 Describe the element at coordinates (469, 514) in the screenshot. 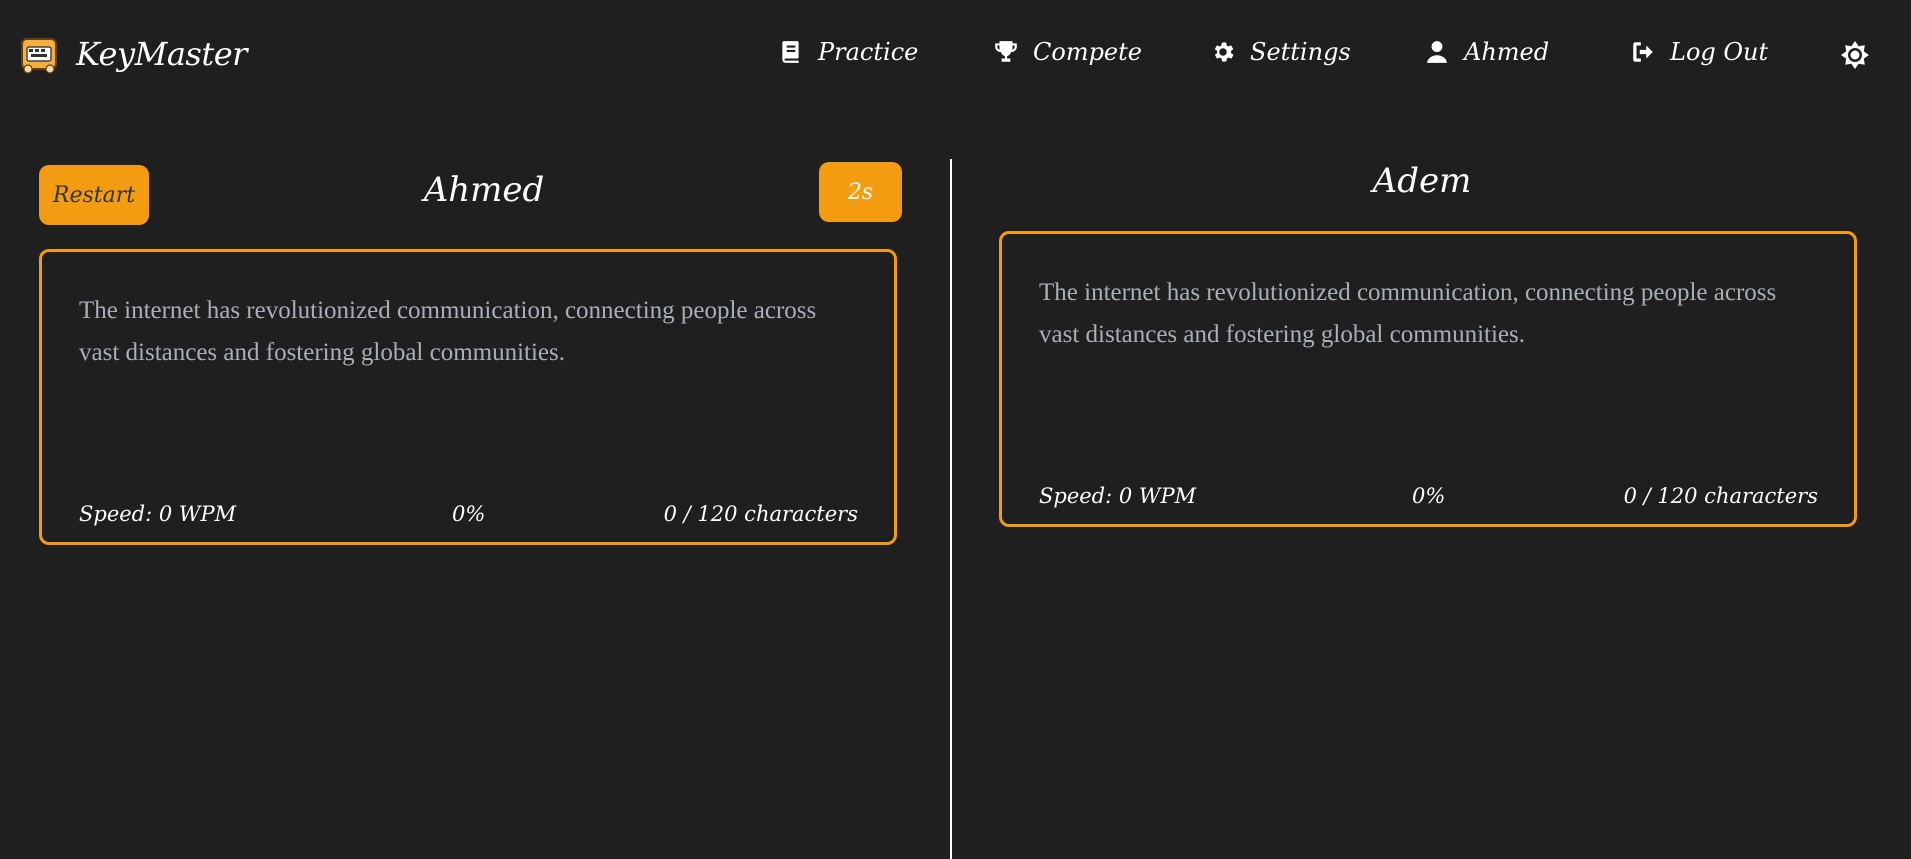

I see `local-progress: 0%` at that location.